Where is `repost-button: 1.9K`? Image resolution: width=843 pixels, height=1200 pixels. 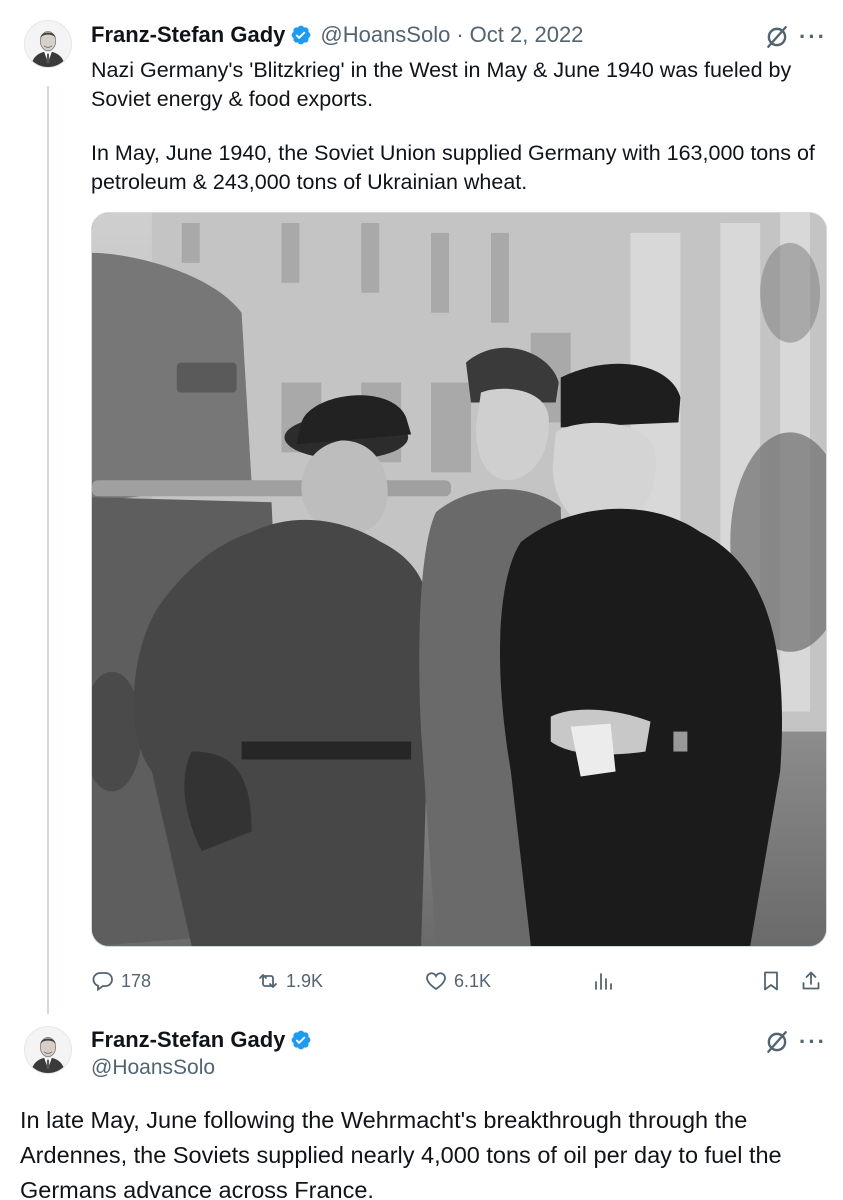 repost-button: 1.9K is located at coordinates (289, 981).